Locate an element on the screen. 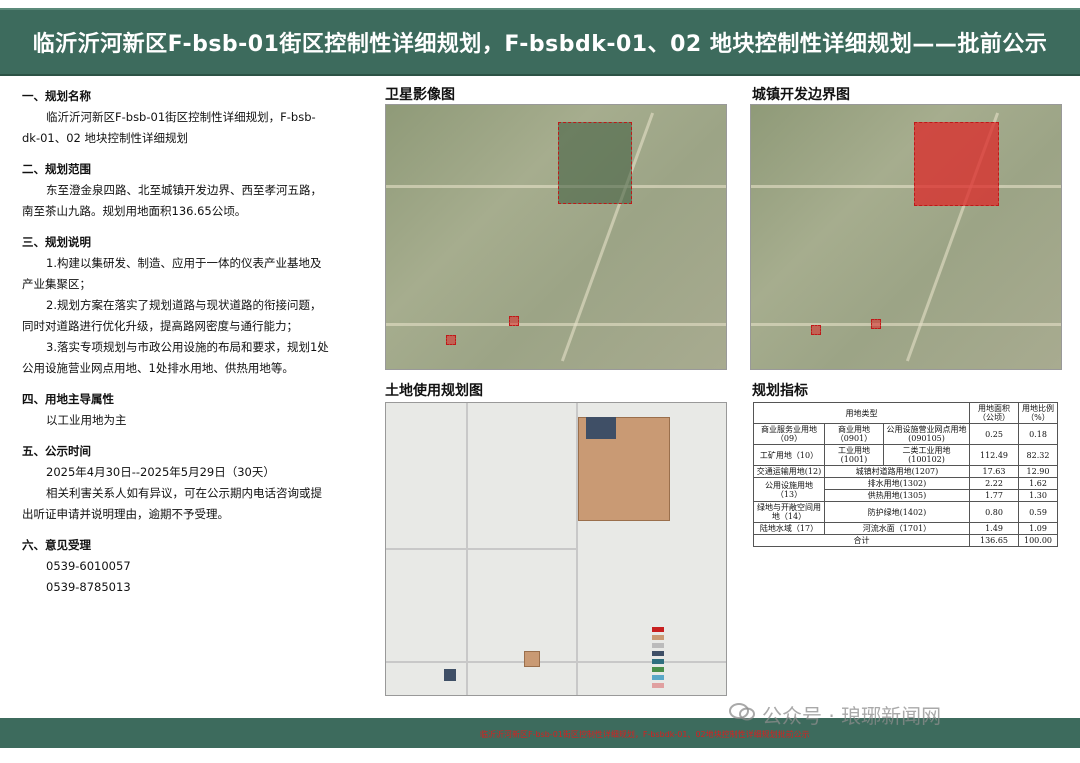 This screenshot has width=1080, height=763. section-line: 出听证申请并说明理由，逾期不予受理。 is located at coordinates (125, 514).